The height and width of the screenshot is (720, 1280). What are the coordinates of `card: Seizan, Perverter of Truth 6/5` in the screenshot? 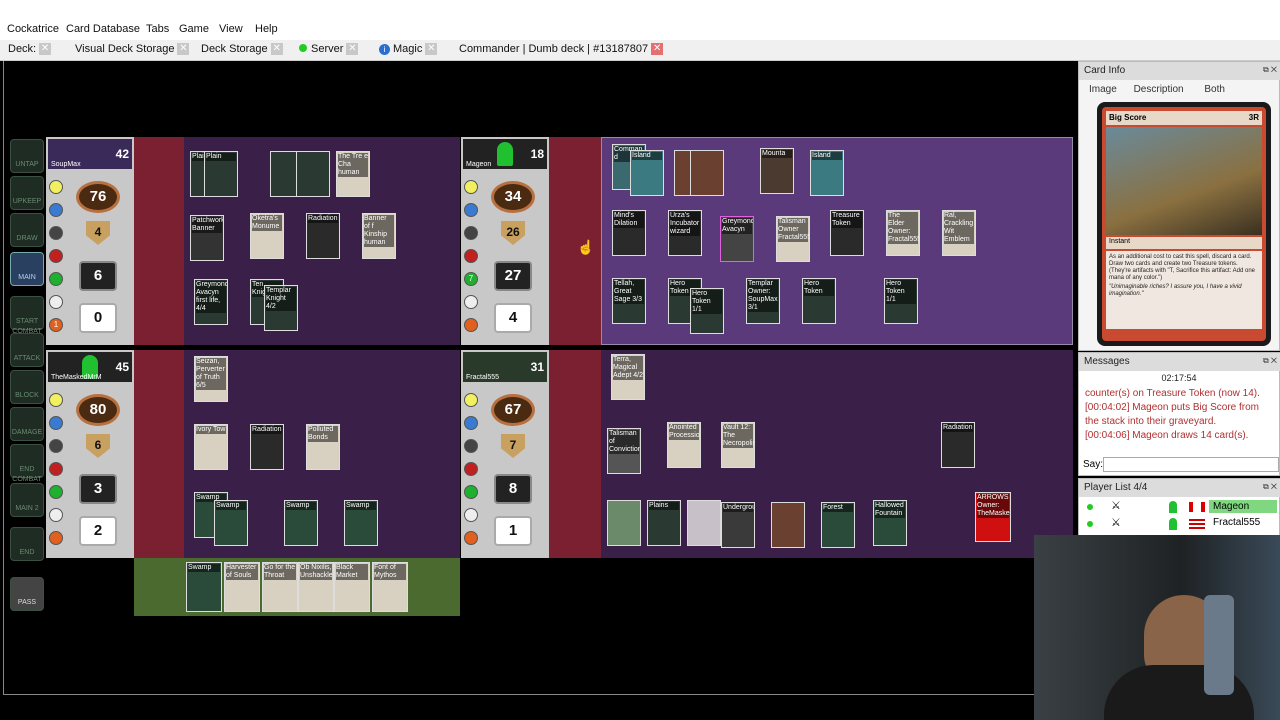 It's located at (211, 379).